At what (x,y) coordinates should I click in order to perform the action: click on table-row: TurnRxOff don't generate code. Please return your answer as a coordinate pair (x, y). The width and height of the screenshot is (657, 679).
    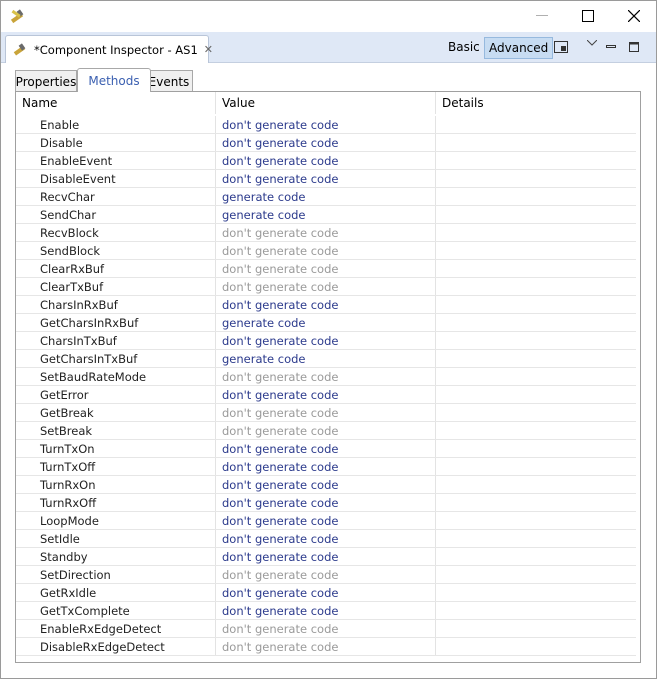
    Looking at the image, I should click on (328, 503).